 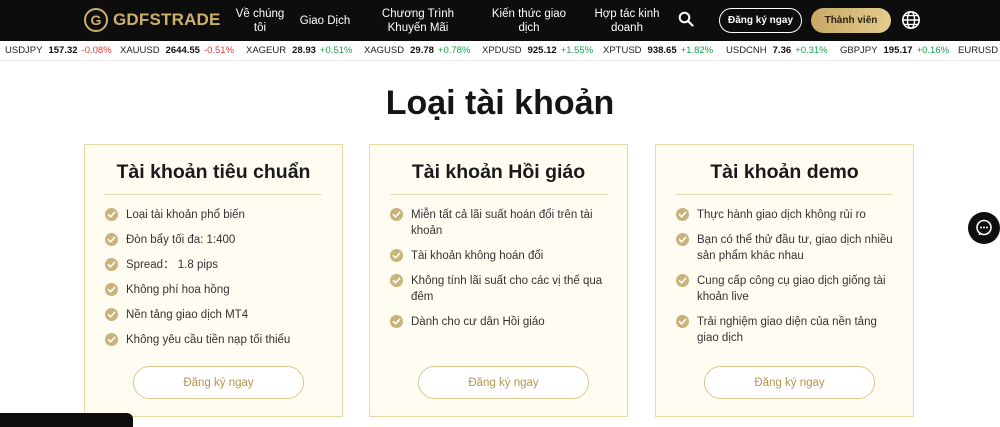 I want to click on ticker-change: +0.51%, so click(x=336, y=50).